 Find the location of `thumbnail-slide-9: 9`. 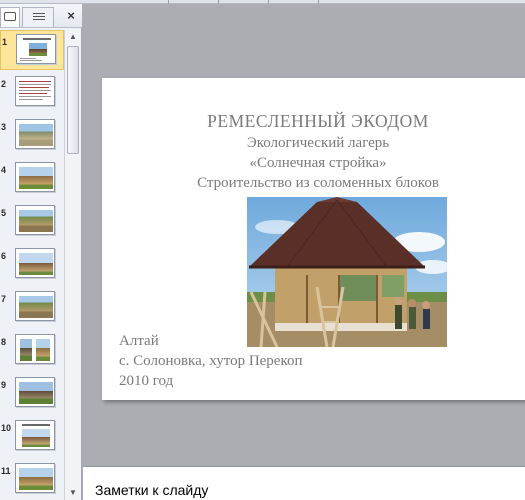

thumbnail-slide-9: 9 is located at coordinates (32, 394).